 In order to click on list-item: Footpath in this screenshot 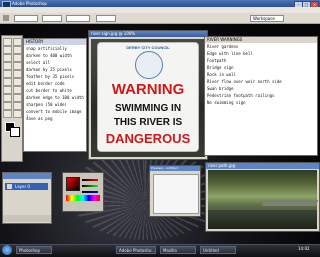, I will do `click(261, 61)`.